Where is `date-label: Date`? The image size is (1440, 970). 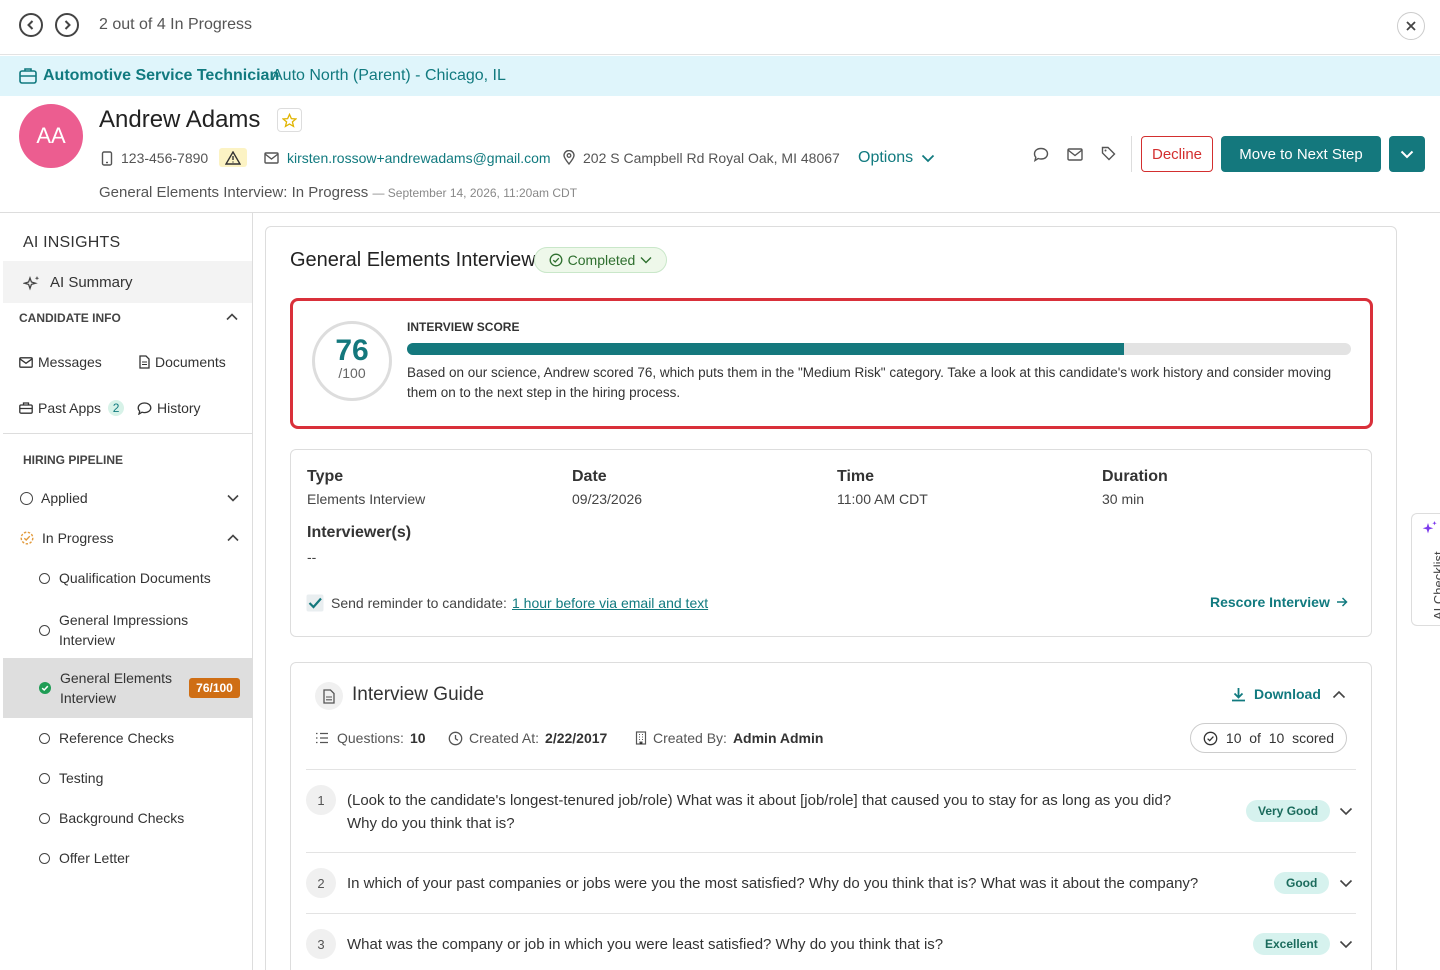
date-label: Date is located at coordinates (589, 476).